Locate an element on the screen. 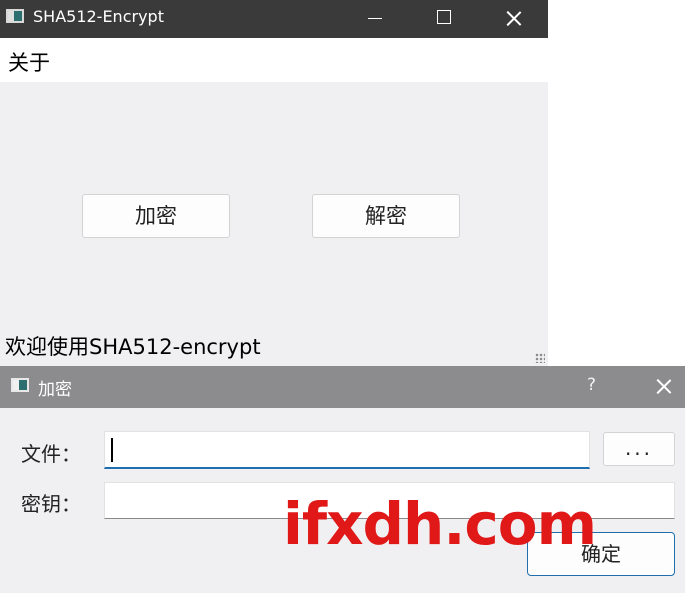 Image resolution: width=685 pixels, height=593 pixels. watermark-text: ifxdh.com is located at coordinates (440, 524).